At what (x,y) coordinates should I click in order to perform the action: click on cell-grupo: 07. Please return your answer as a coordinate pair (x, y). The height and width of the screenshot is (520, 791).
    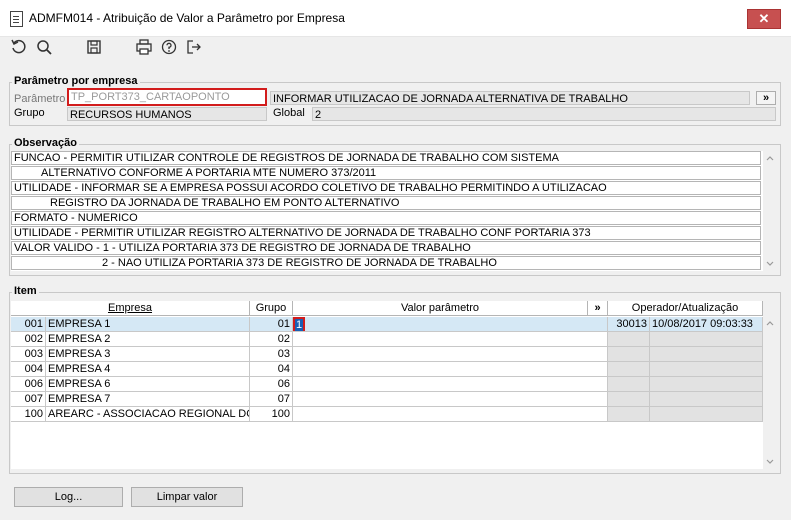
    Looking at the image, I should click on (271, 399).